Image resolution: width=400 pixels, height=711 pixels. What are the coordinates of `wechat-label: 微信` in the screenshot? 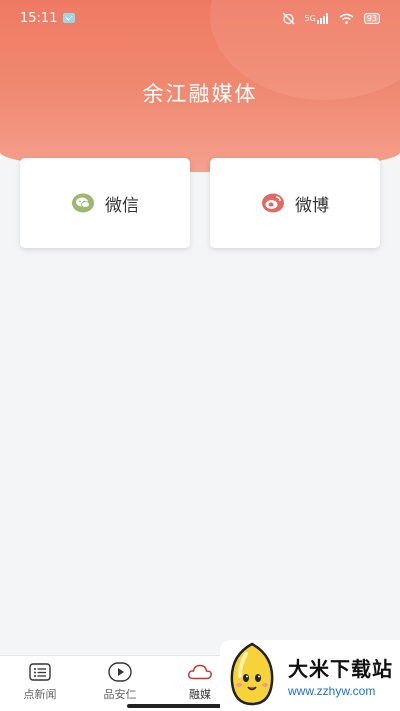 It's located at (122, 205).